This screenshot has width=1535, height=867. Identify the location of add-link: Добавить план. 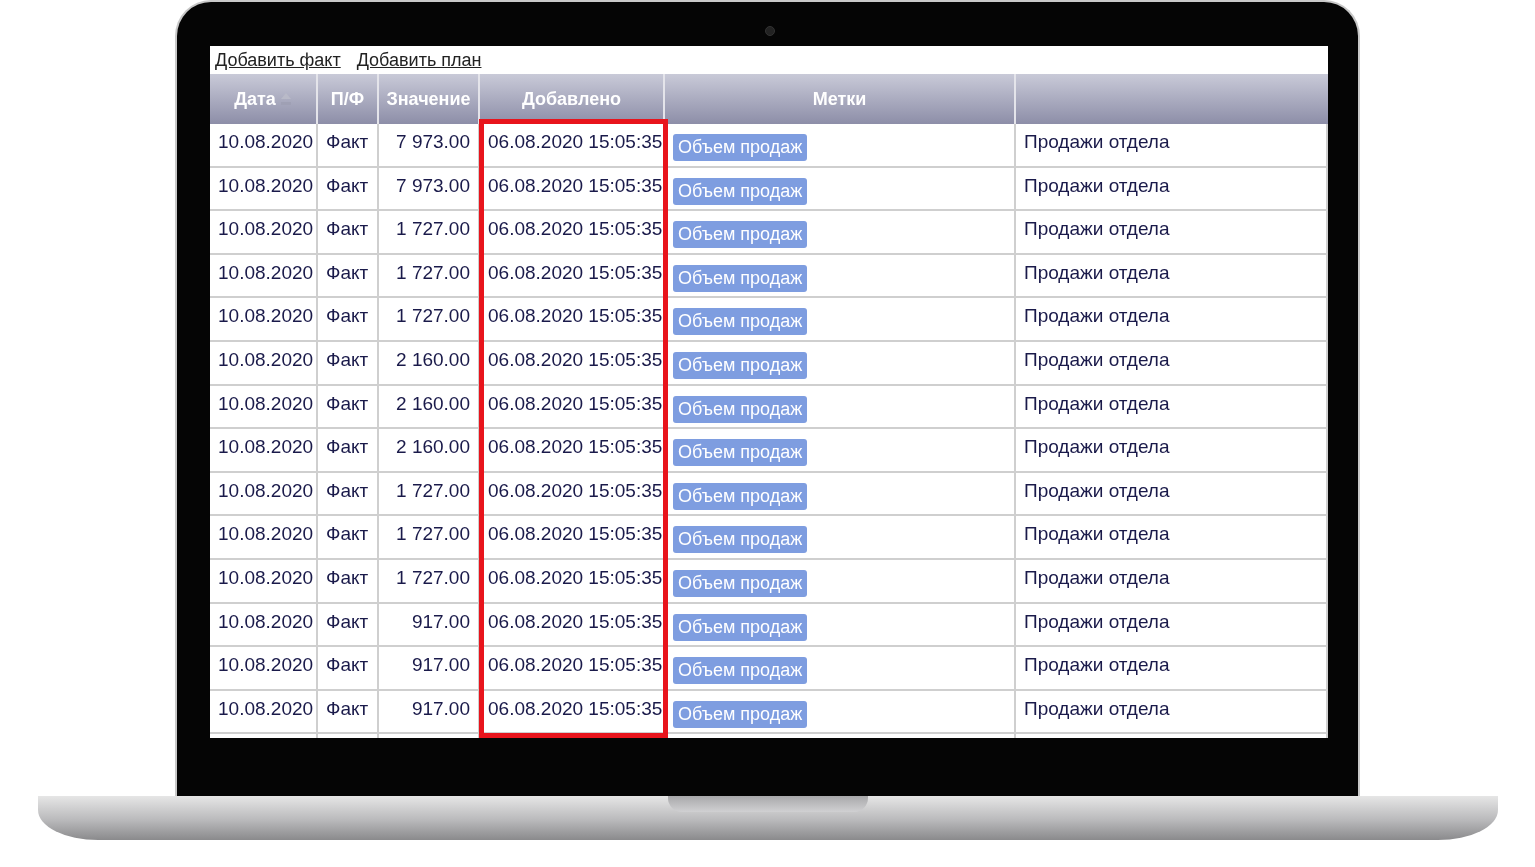
(419, 60).